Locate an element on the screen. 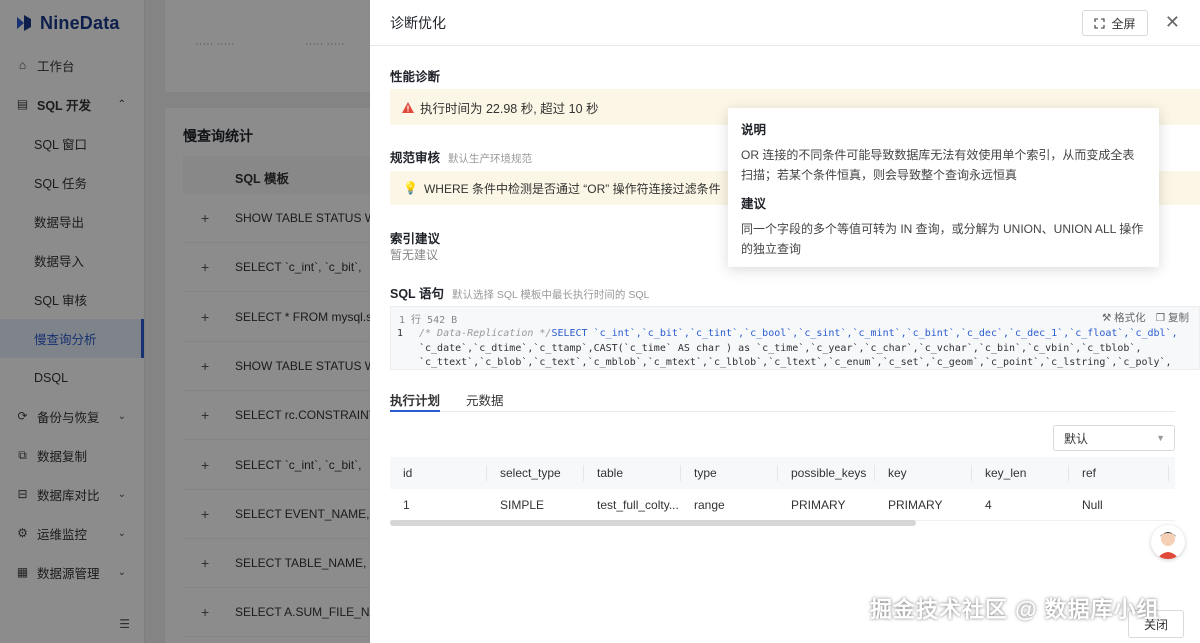 This screenshot has height=643, width=1200. column-header: possible_keys is located at coordinates (826, 473).